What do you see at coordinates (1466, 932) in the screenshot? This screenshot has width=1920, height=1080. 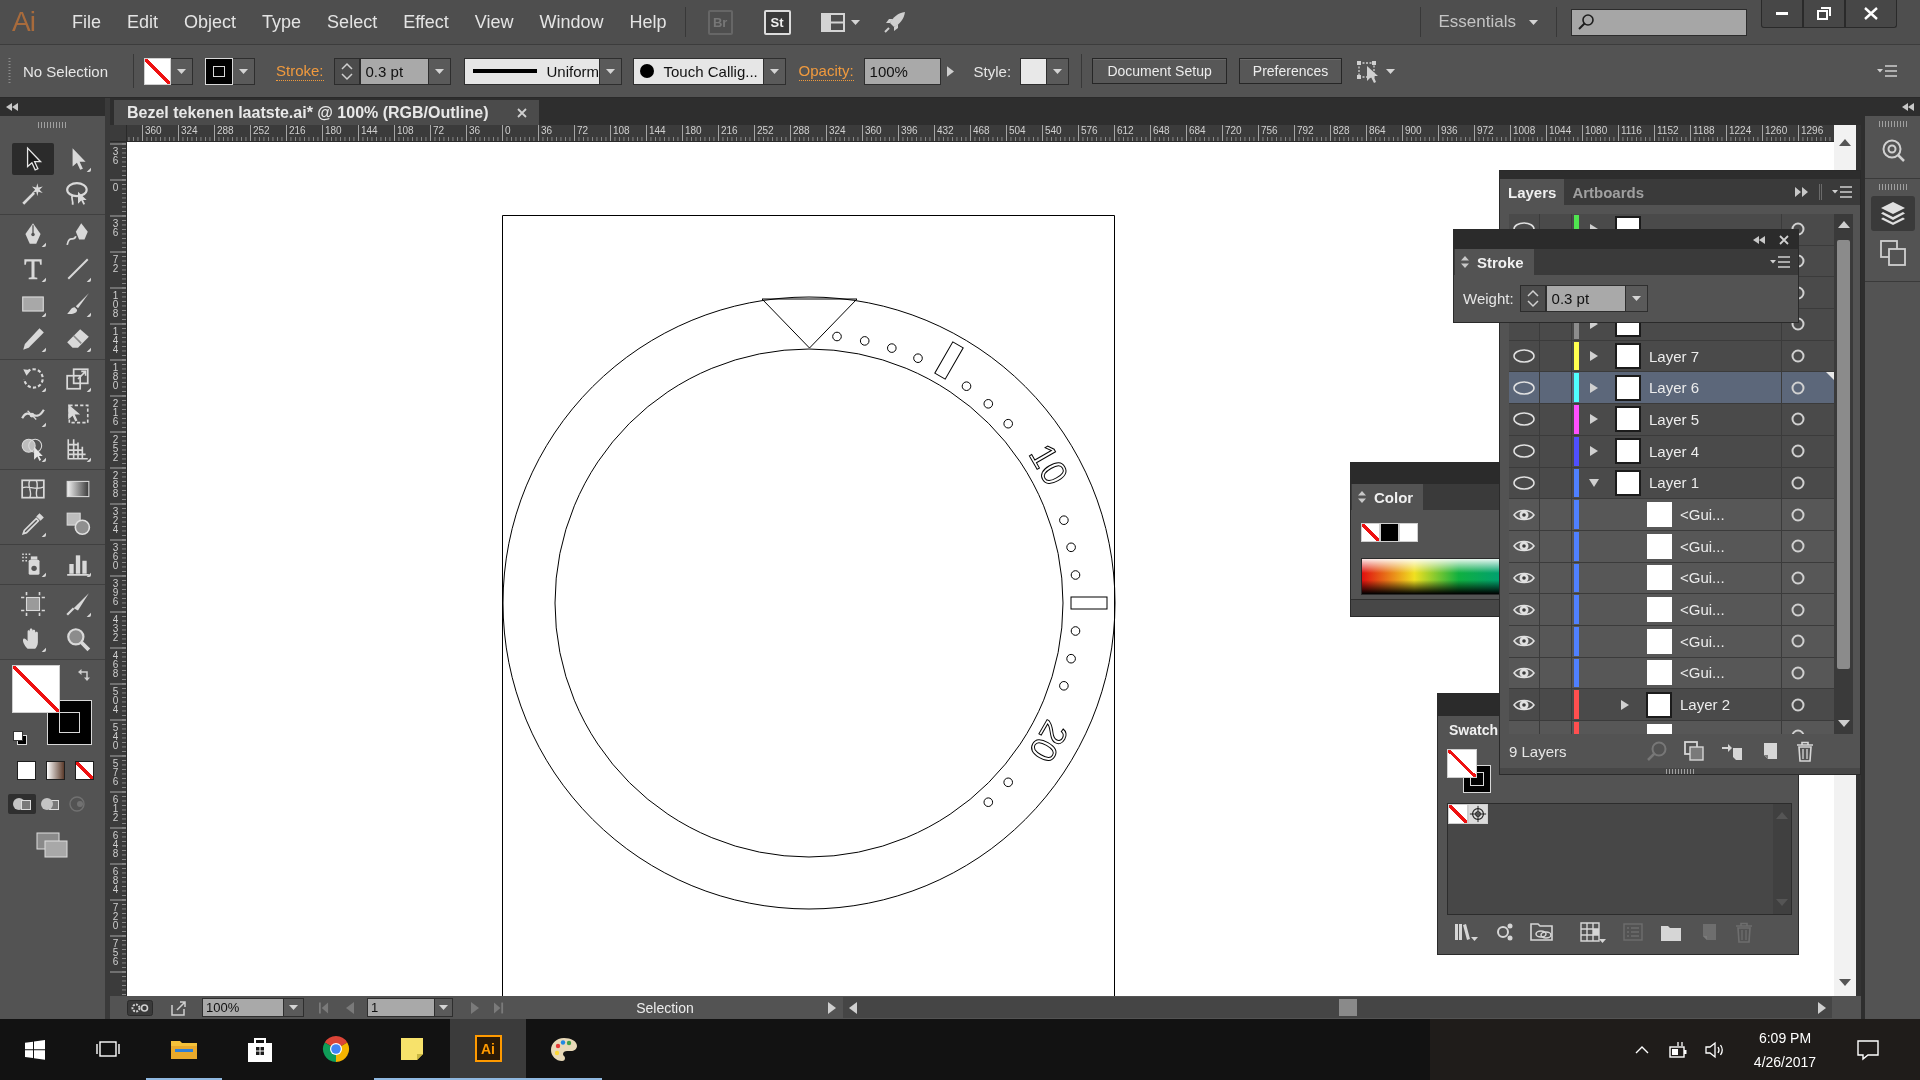 I see `books-icon` at bounding box center [1466, 932].